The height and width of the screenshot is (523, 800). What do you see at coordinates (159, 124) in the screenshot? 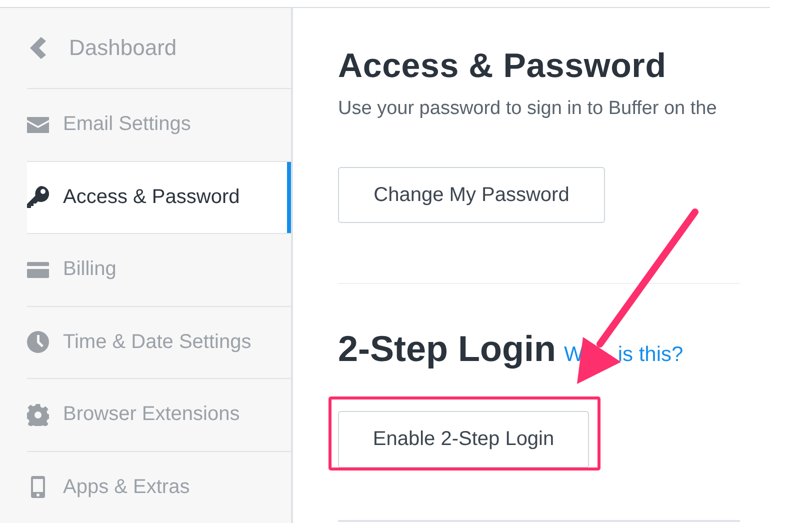
I see `sidebar-item: Email Settings` at bounding box center [159, 124].